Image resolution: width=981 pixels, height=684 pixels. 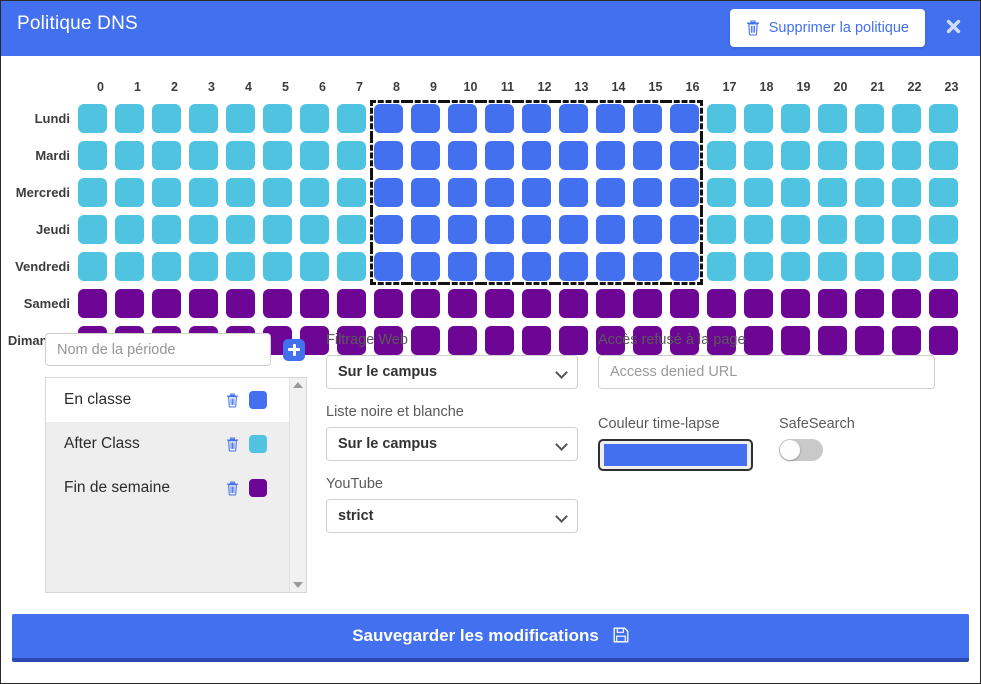 I want to click on web-filtering-select: Sur le campus, so click(x=452, y=372).